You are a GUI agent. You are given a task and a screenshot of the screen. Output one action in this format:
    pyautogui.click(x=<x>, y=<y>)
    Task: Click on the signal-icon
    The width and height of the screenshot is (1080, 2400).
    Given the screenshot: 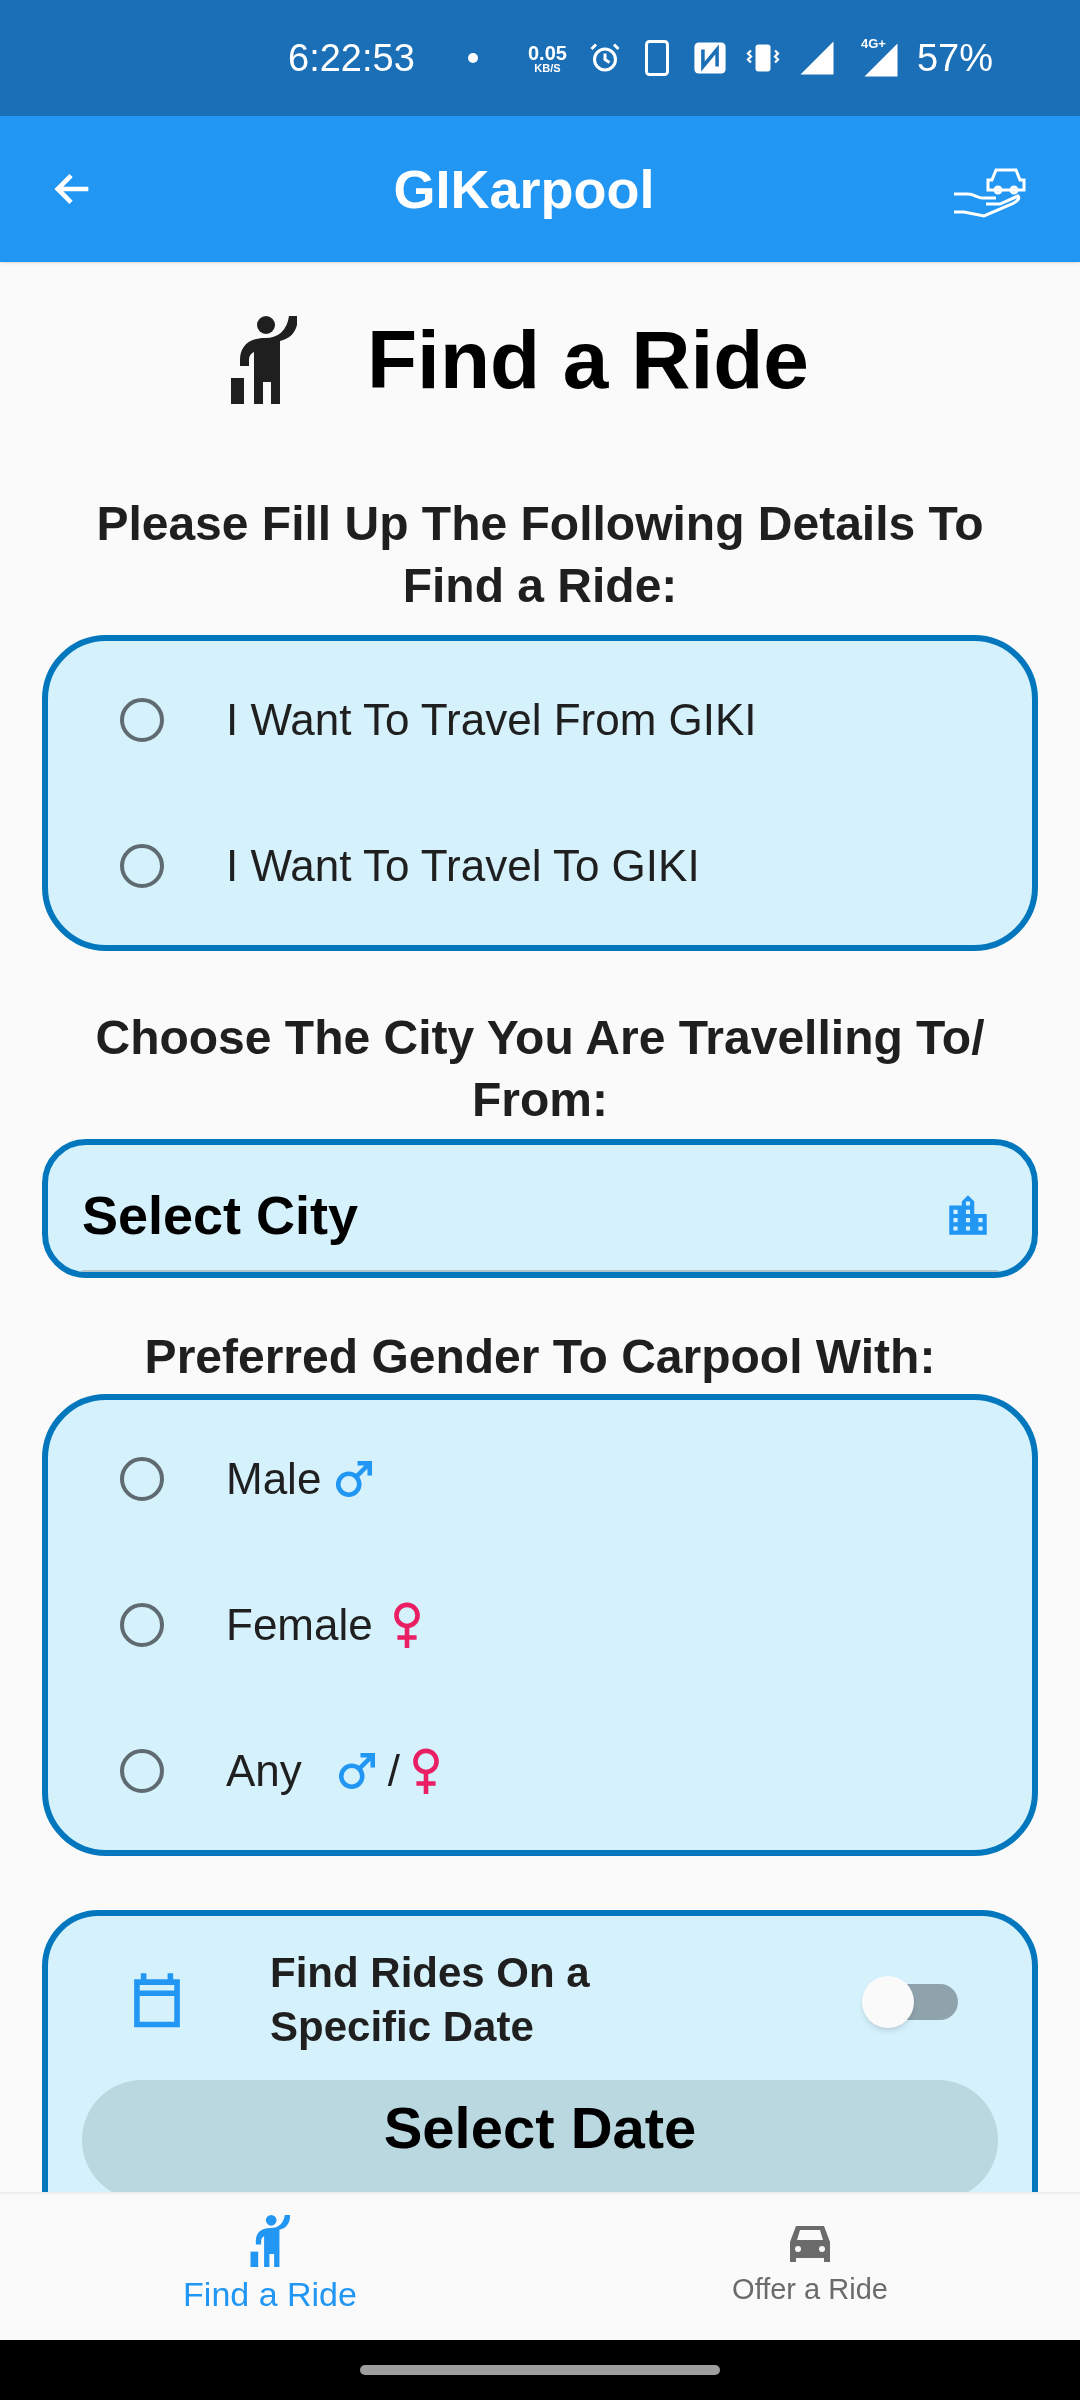 What is the action you would take?
    pyautogui.click(x=816, y=58)
    